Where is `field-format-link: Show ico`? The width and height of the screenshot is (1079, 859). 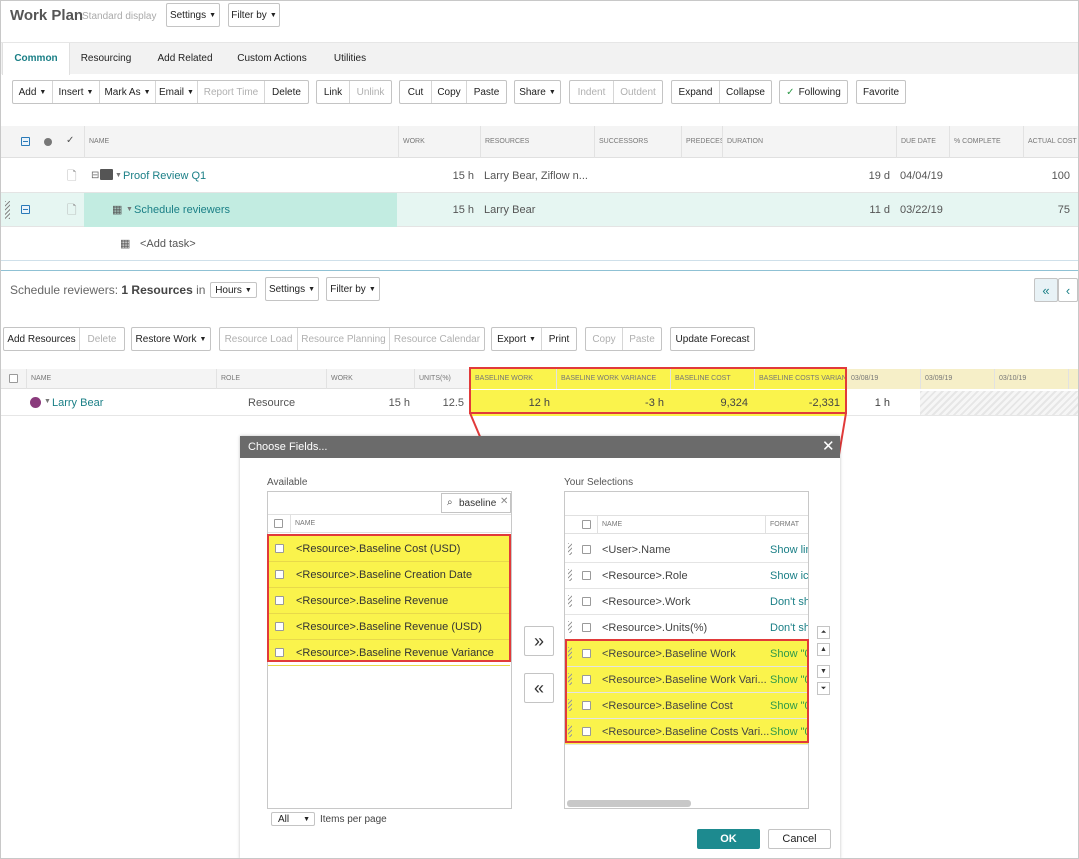
field-format-link: Show ico is located at coordinates (789, 575).